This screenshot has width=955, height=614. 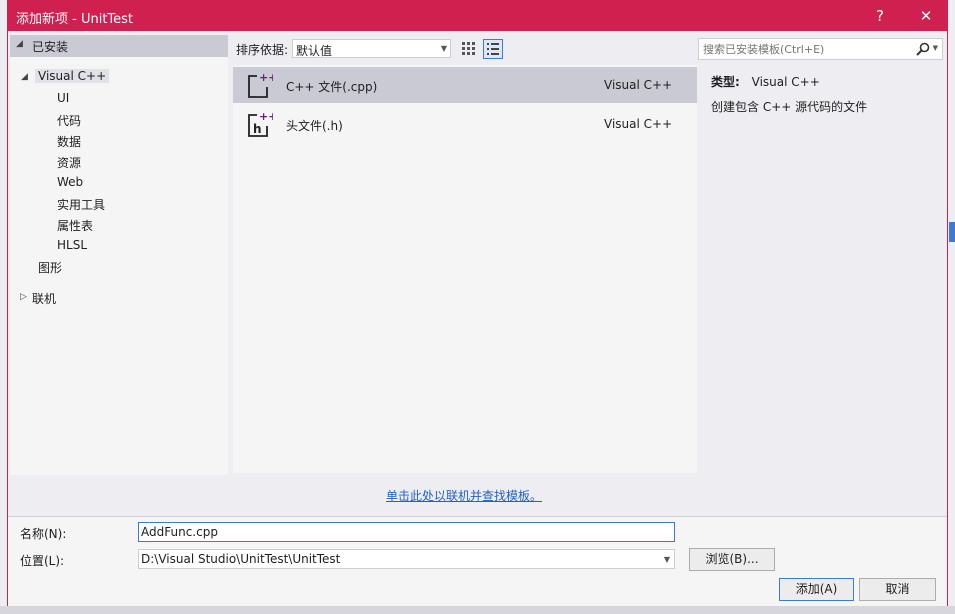 I want to click on name-input, so click(x=405, y=532).